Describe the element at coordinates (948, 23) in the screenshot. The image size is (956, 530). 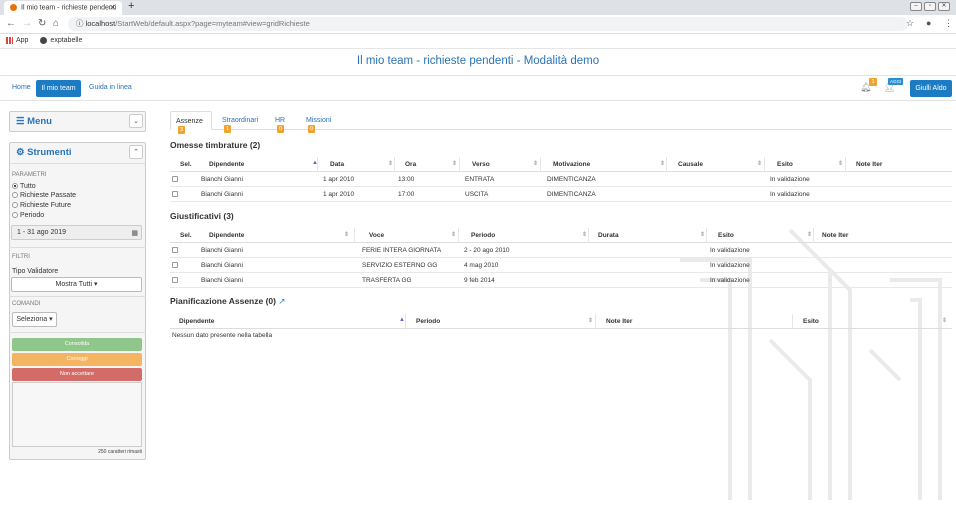
I see `kebab-menu-icon: ⋮` at that location.